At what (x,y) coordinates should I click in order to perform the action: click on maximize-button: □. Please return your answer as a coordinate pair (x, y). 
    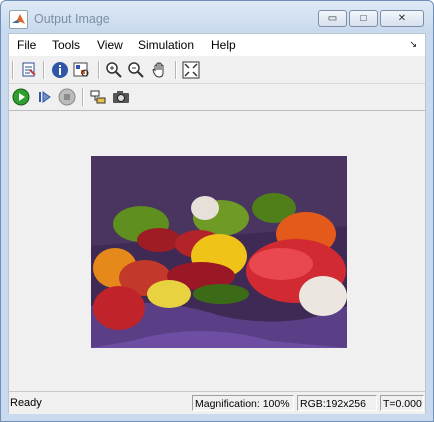
    Looking at the image, I should click on (363, 18).